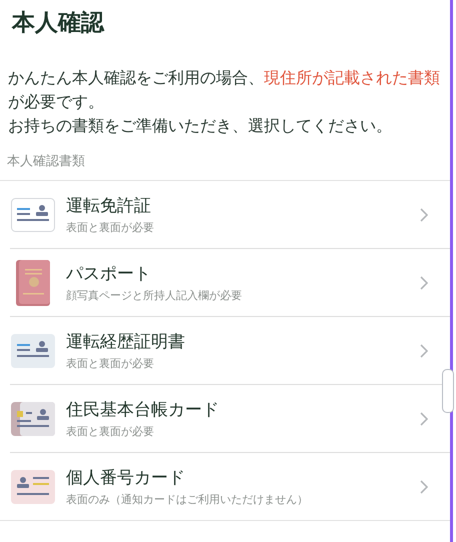 This screenshot has height=542, width=456. I want to click on document-name: 運転経歴証明書, so click(126, 342).